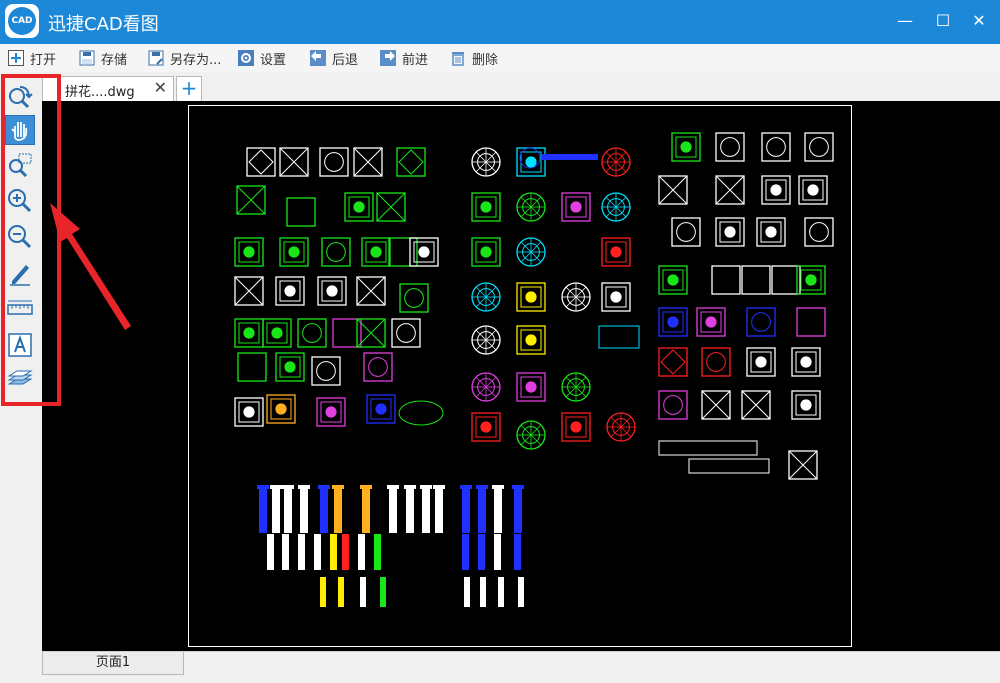 The height and width of the screenshot is (683, 1000). What do you see at coordinates (388, 58) in the screenshot?
I see `forward-arrow-icon` at bounding box center [388, 58].